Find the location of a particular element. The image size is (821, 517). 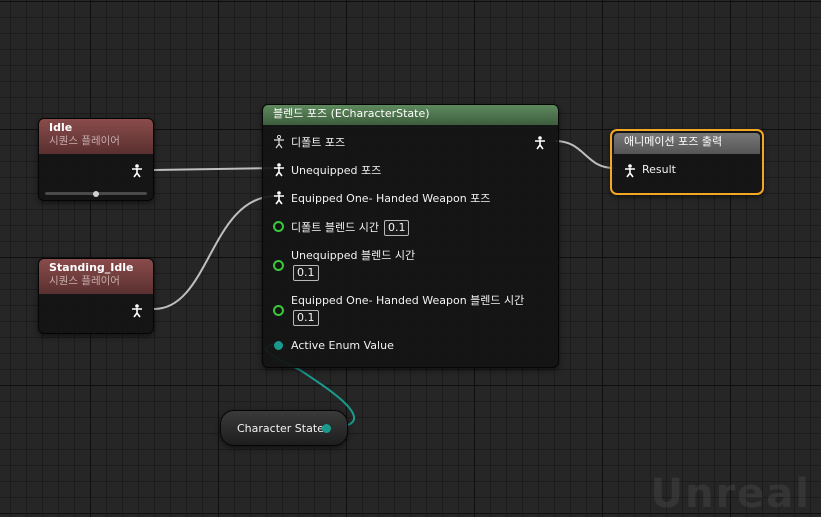

variable-label: Character State is located at coordinates (280, 428).